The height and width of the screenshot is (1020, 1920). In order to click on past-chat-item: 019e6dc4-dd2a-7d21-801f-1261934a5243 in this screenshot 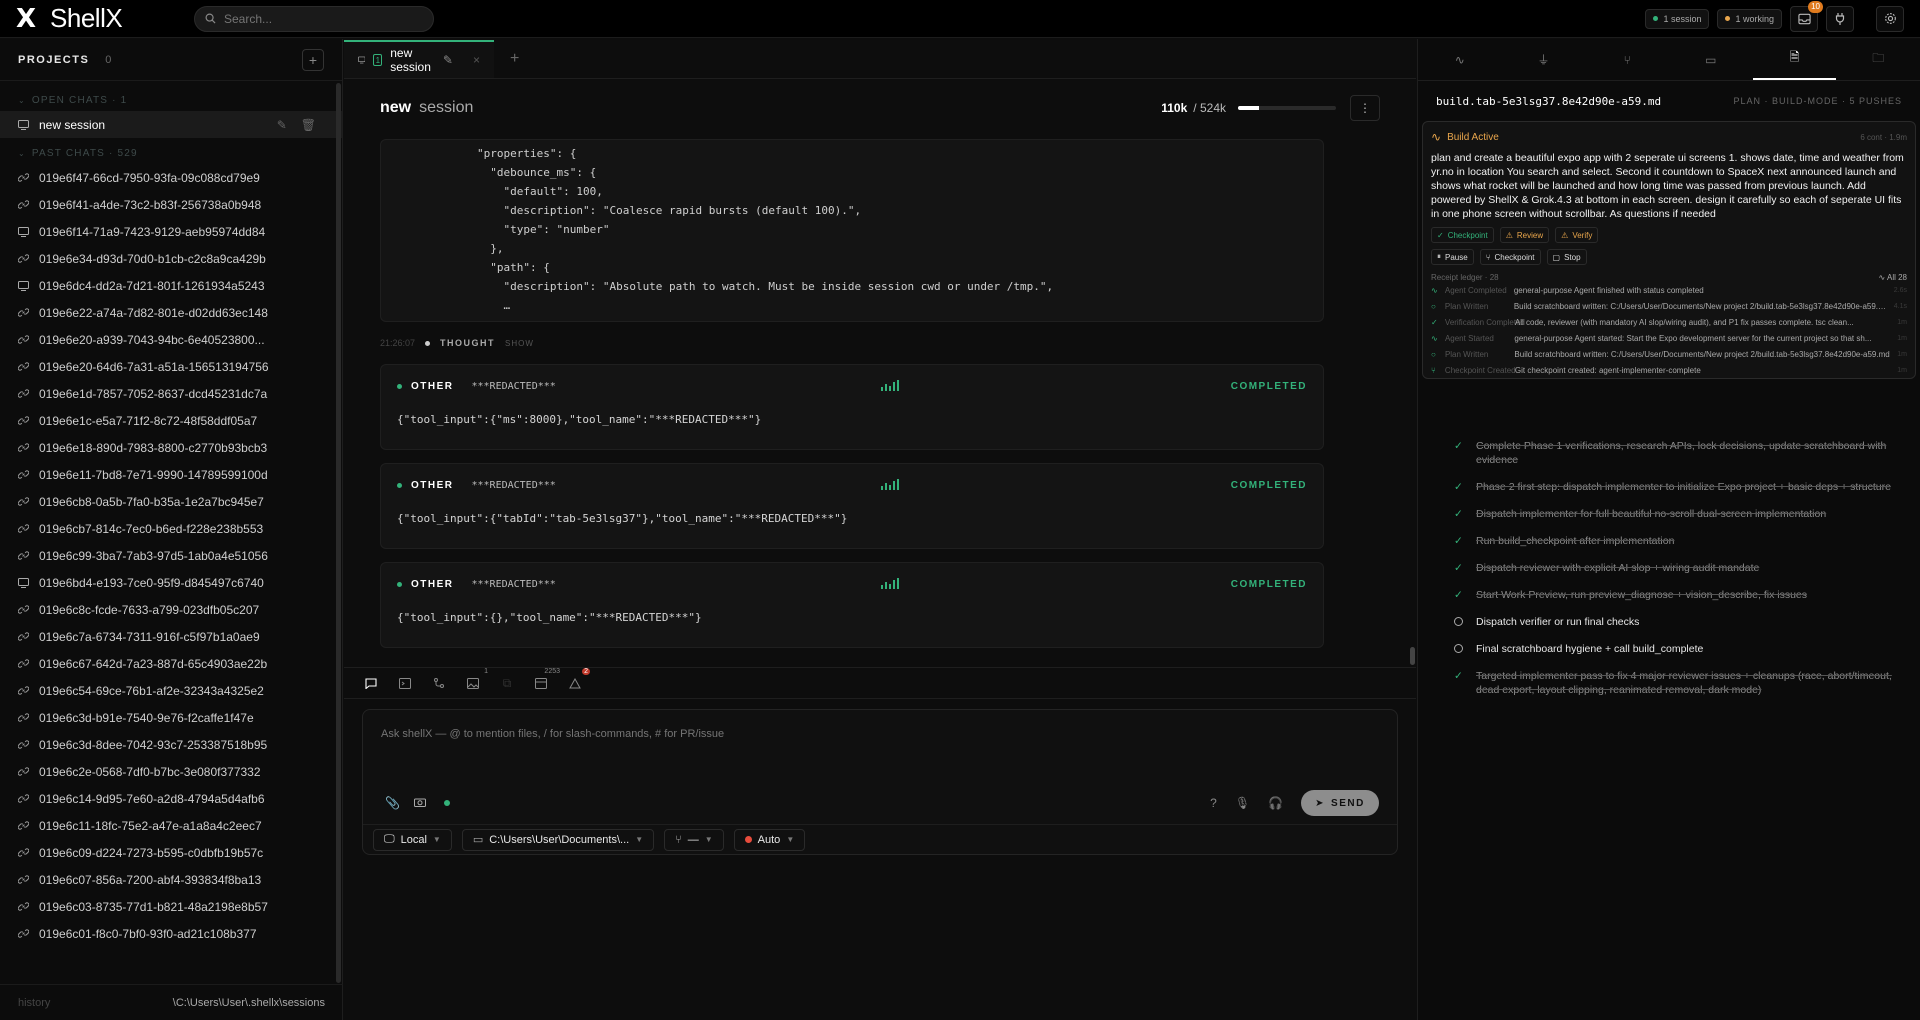, I will do `click(171, 285)`.